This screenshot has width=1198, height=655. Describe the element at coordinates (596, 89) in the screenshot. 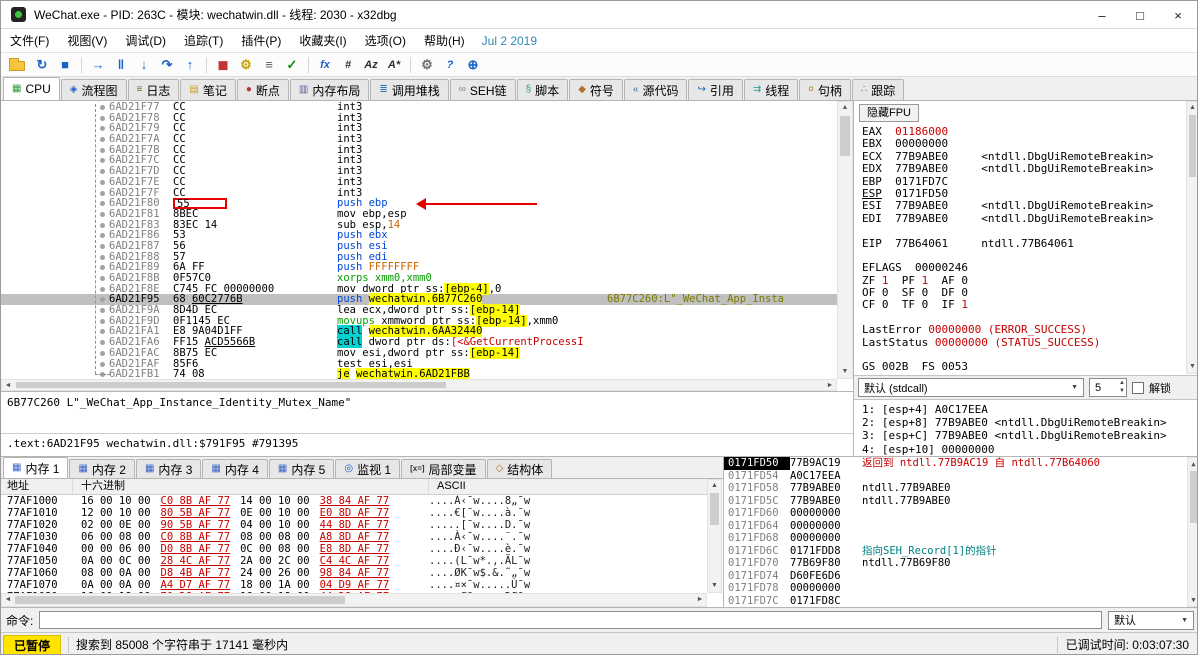

I see `tab-symbols: ◆ 符号` at that location.